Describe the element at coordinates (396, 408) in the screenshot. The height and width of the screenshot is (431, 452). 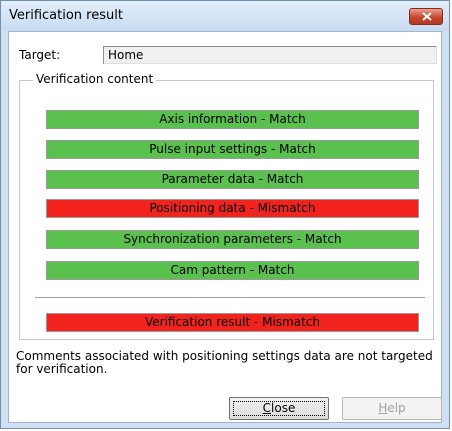
I see `help-button-label: elp` at that location.